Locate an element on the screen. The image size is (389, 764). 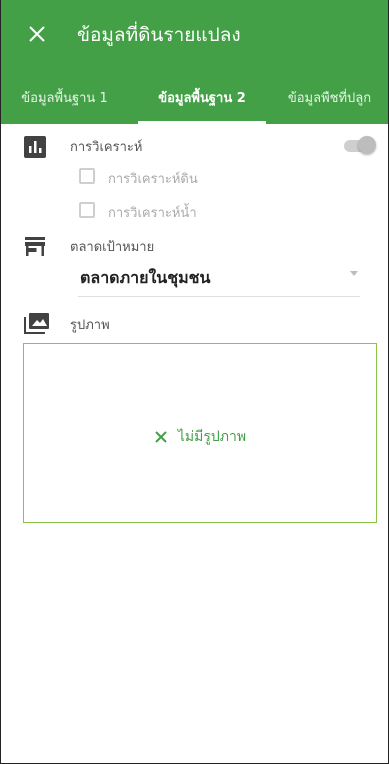
toggle-thumb is located at coordinates (367, 145).